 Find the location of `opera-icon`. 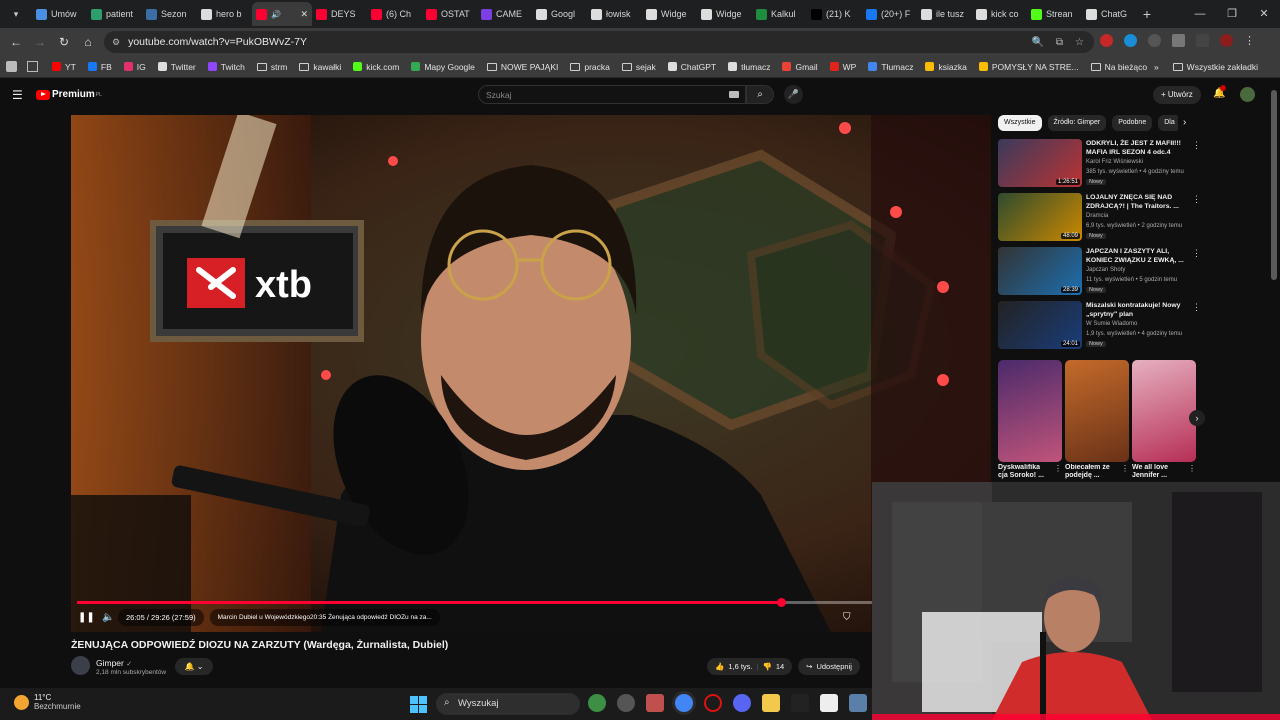

opera-icon is located at coordinates (713, 703).